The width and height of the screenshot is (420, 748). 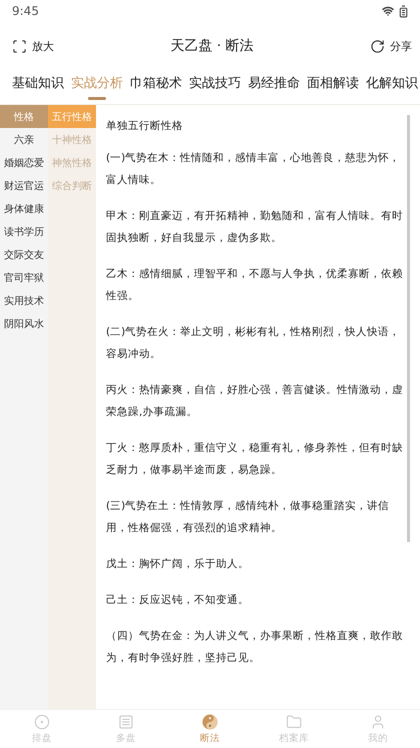 I want to click on battery-icon, so click(x=403, y=11).